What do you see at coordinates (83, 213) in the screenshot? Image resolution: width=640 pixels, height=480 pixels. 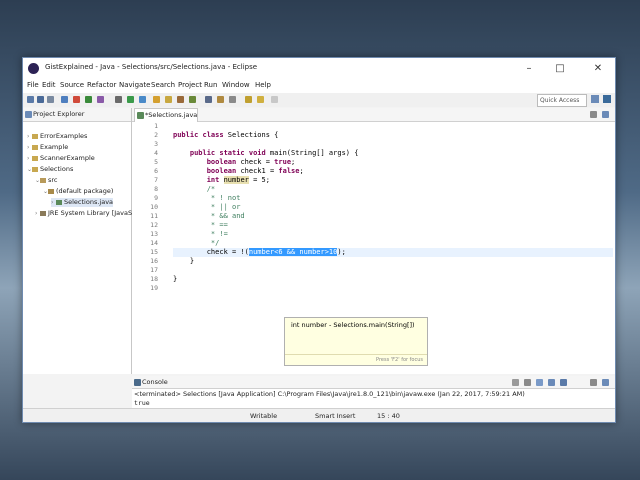 I see `tree-item-jre-library: › JRE System Library [JavaS` at bounding box center [83, 213].